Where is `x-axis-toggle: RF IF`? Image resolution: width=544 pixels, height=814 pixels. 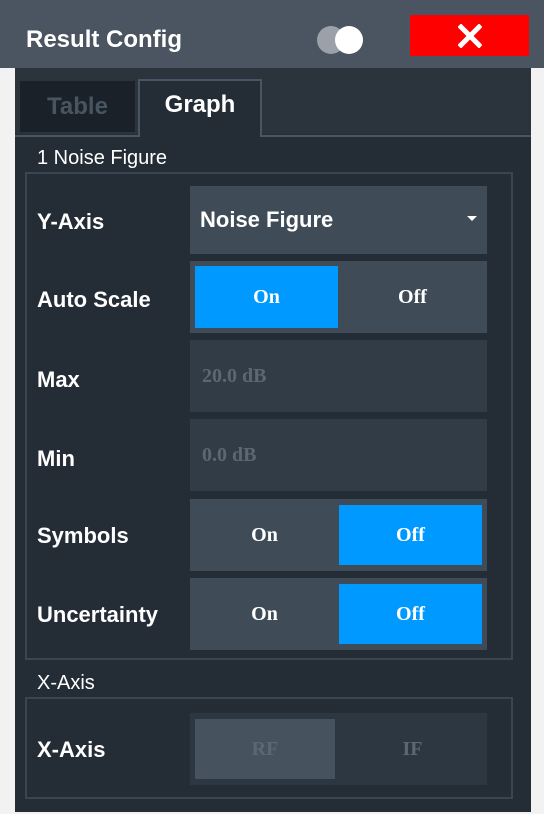 x-axis-toggle: RF IF is located at coordinates (338, 749).